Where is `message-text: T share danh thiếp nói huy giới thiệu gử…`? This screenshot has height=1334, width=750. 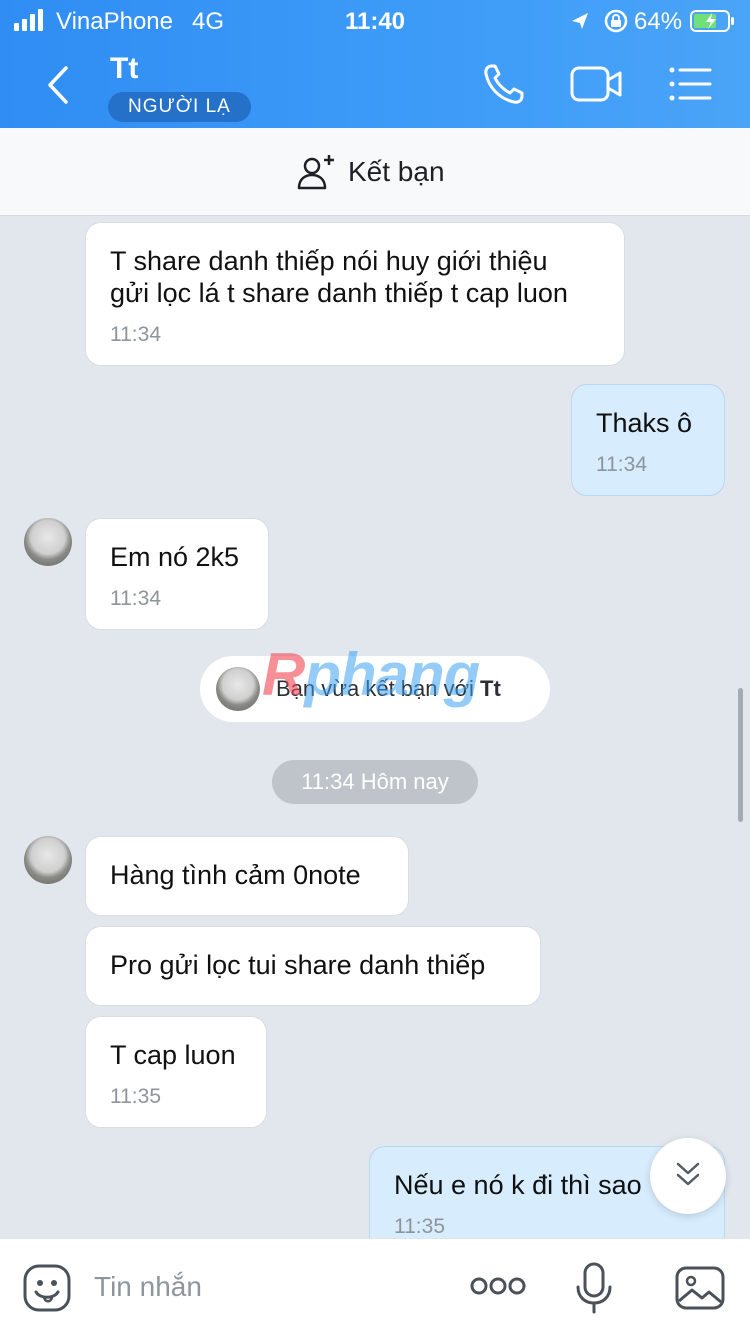
message-text: T share danh thiếp nói huy giới thiệu gử… is located at coordinates (339, 277).